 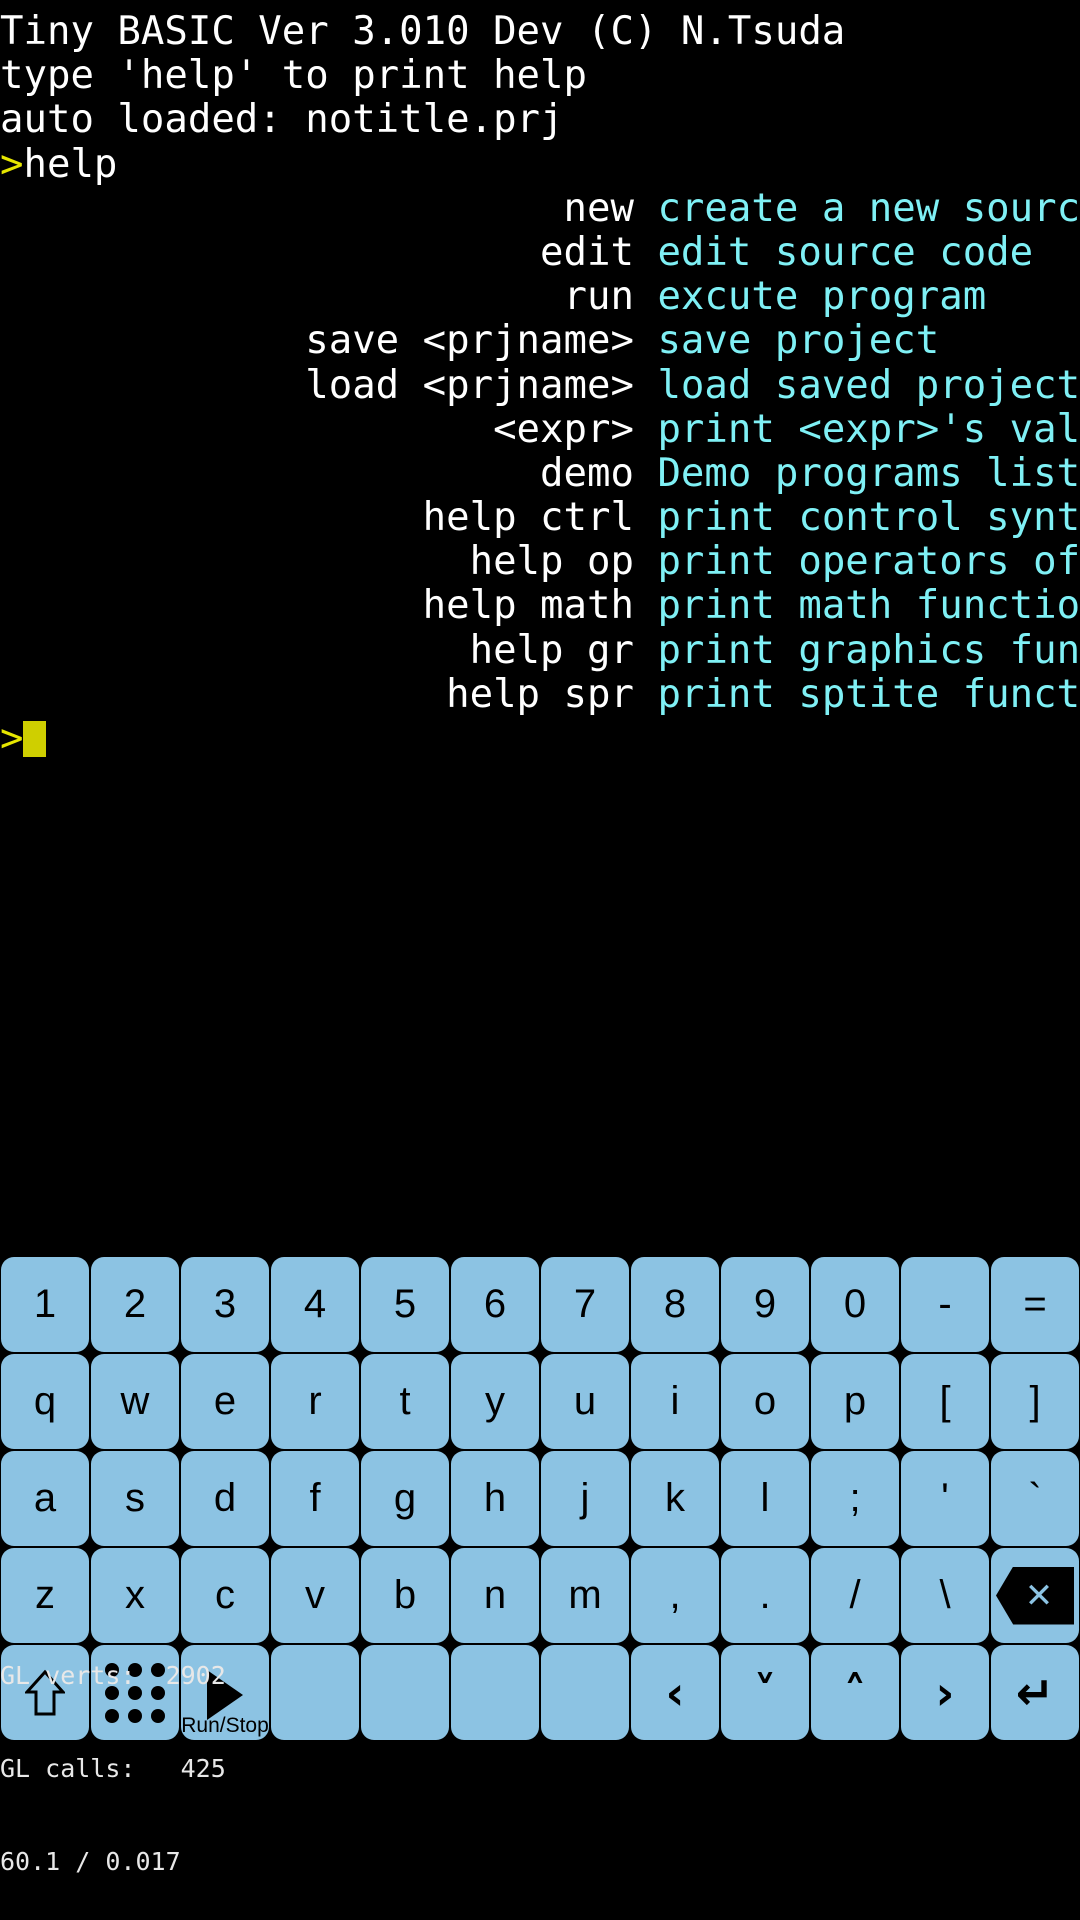 I want to click on key-label: m, so click(x=585, y=1595).